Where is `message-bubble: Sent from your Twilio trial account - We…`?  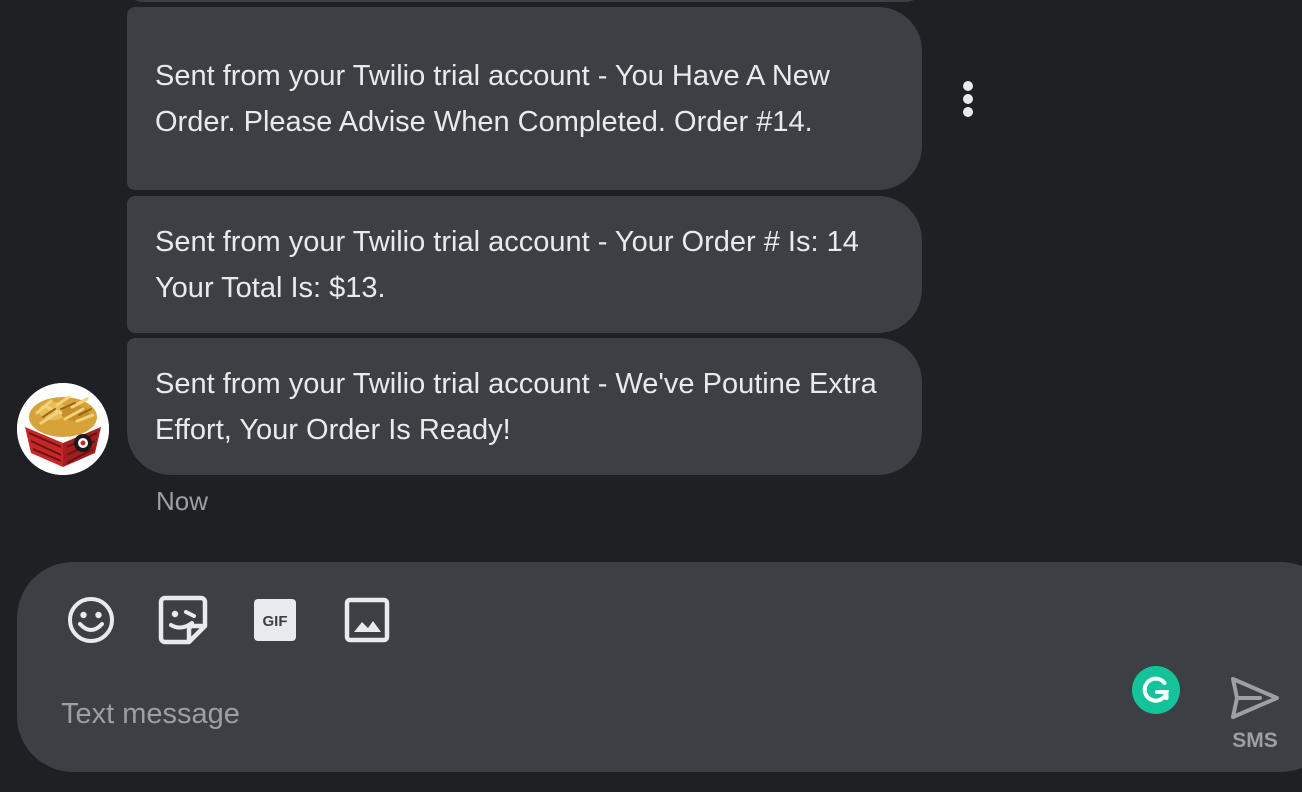
message-bubble: Sent from your Twilio trial account - We… is located at coordinates (524, 406).